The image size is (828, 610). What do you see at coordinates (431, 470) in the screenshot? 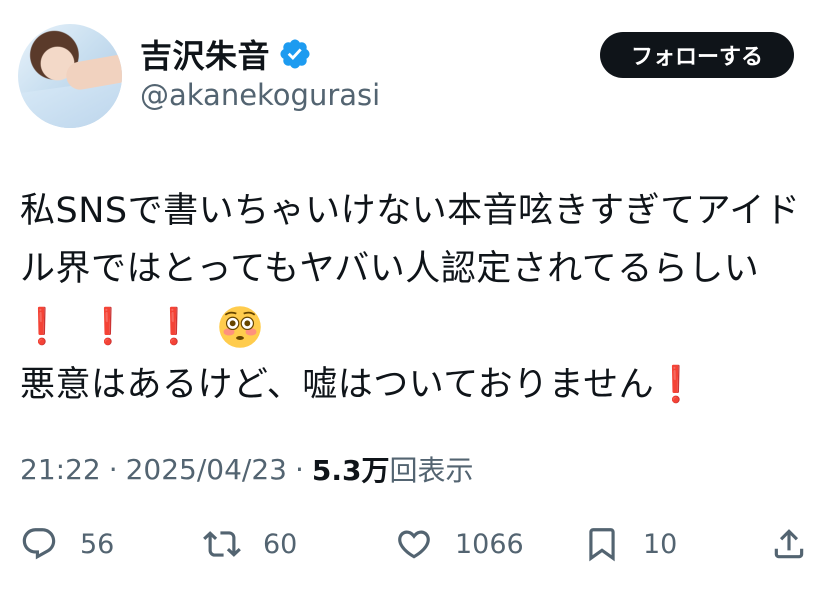
I see `views-label: 回表示` at bounding box center [431, 470].